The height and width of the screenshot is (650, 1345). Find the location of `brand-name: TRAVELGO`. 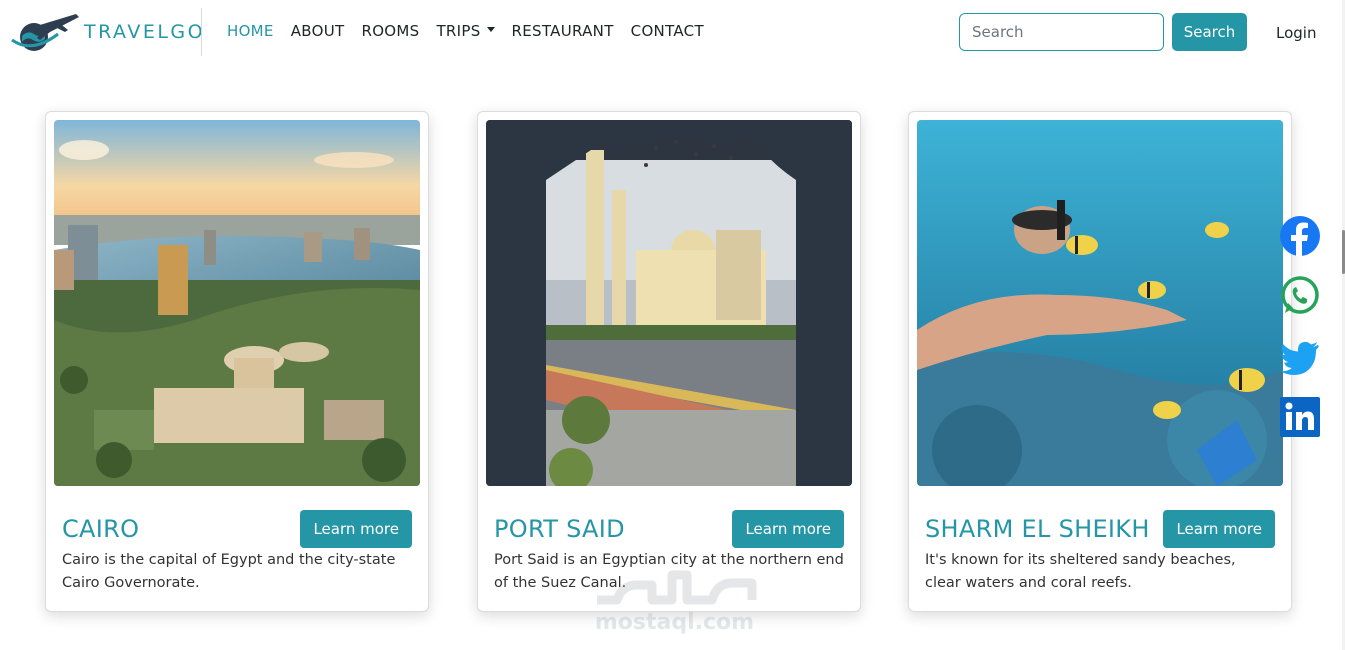

brand-name: TRAVELGO is located at coordinates (145, 32).